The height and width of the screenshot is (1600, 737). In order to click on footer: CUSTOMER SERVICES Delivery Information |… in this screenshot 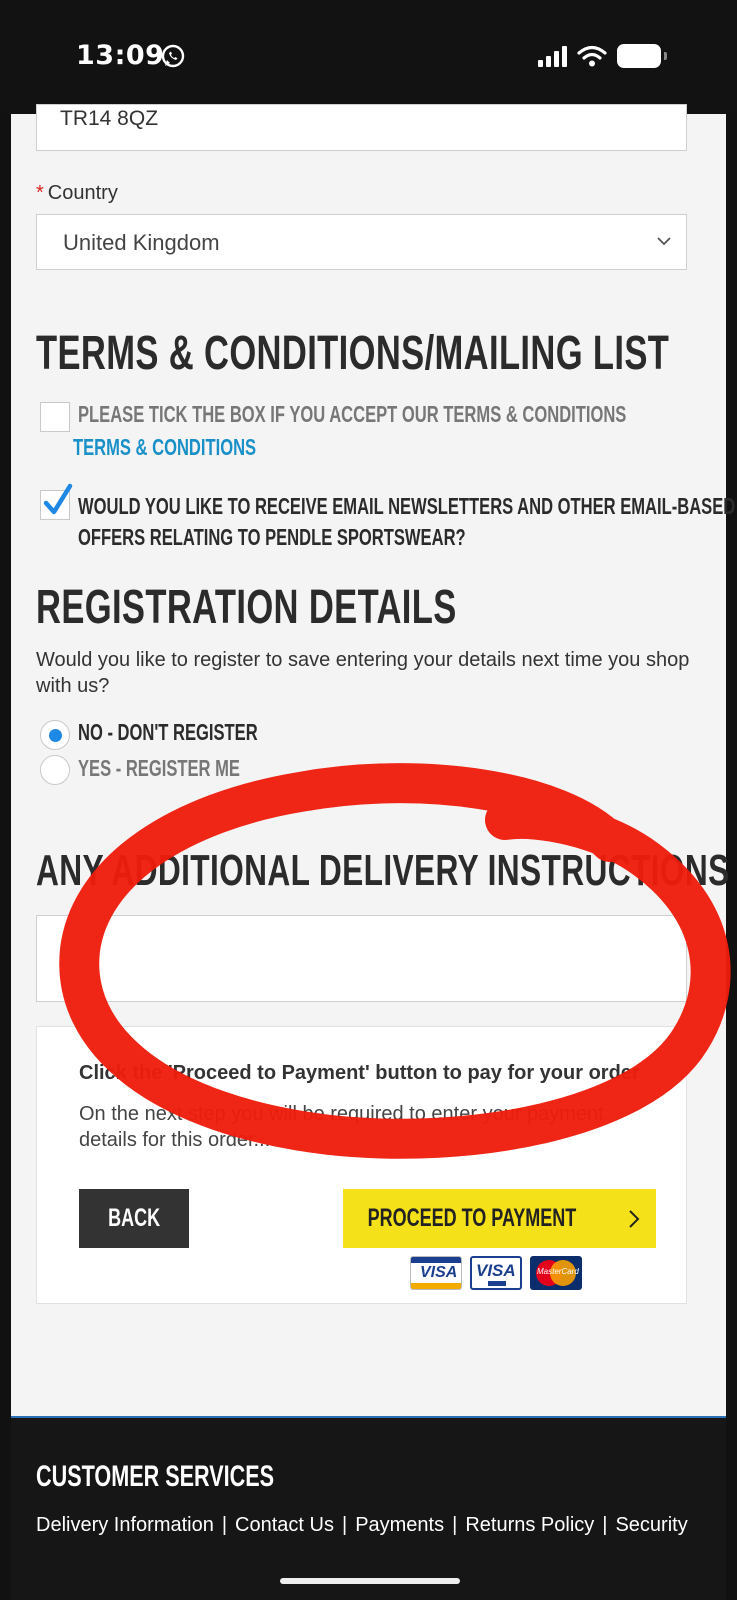, I will do `click(368, 1508)`.